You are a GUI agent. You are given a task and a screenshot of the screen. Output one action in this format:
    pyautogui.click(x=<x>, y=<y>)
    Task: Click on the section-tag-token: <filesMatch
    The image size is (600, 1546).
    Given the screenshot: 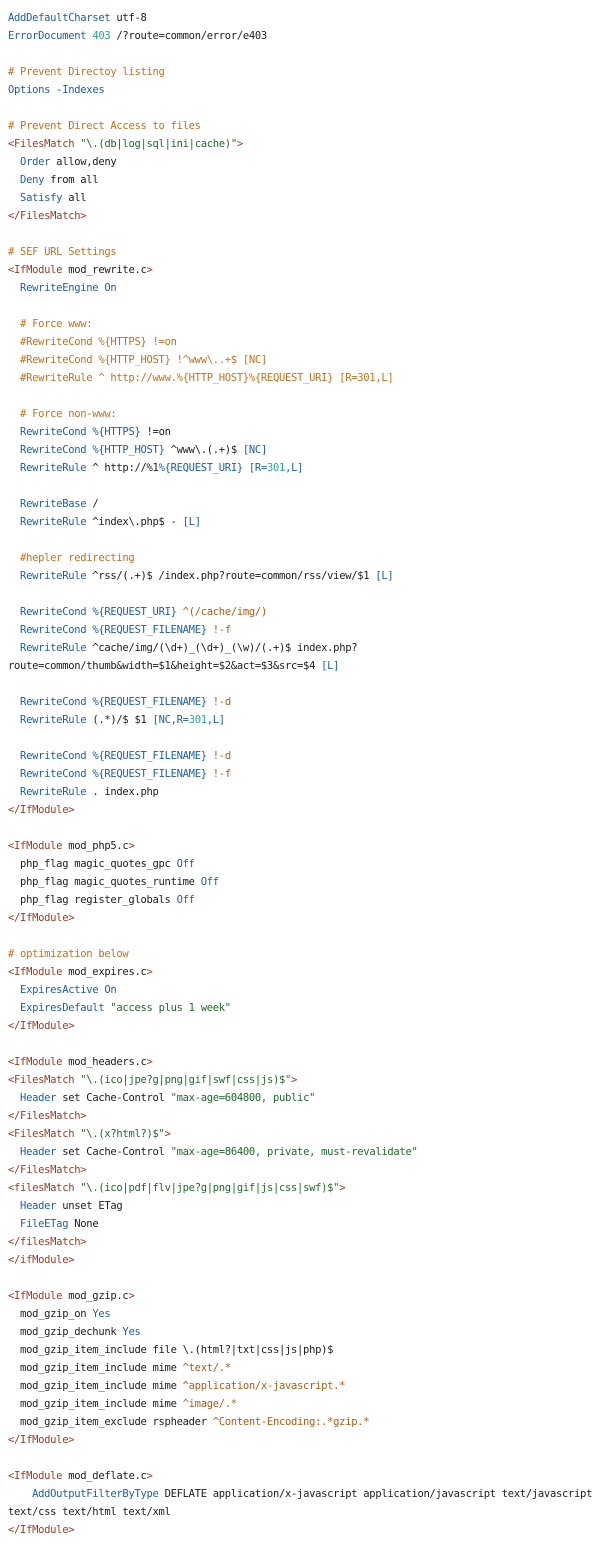 What is the action you would take?
    pyautogui.click(x=41, y=1188)
    